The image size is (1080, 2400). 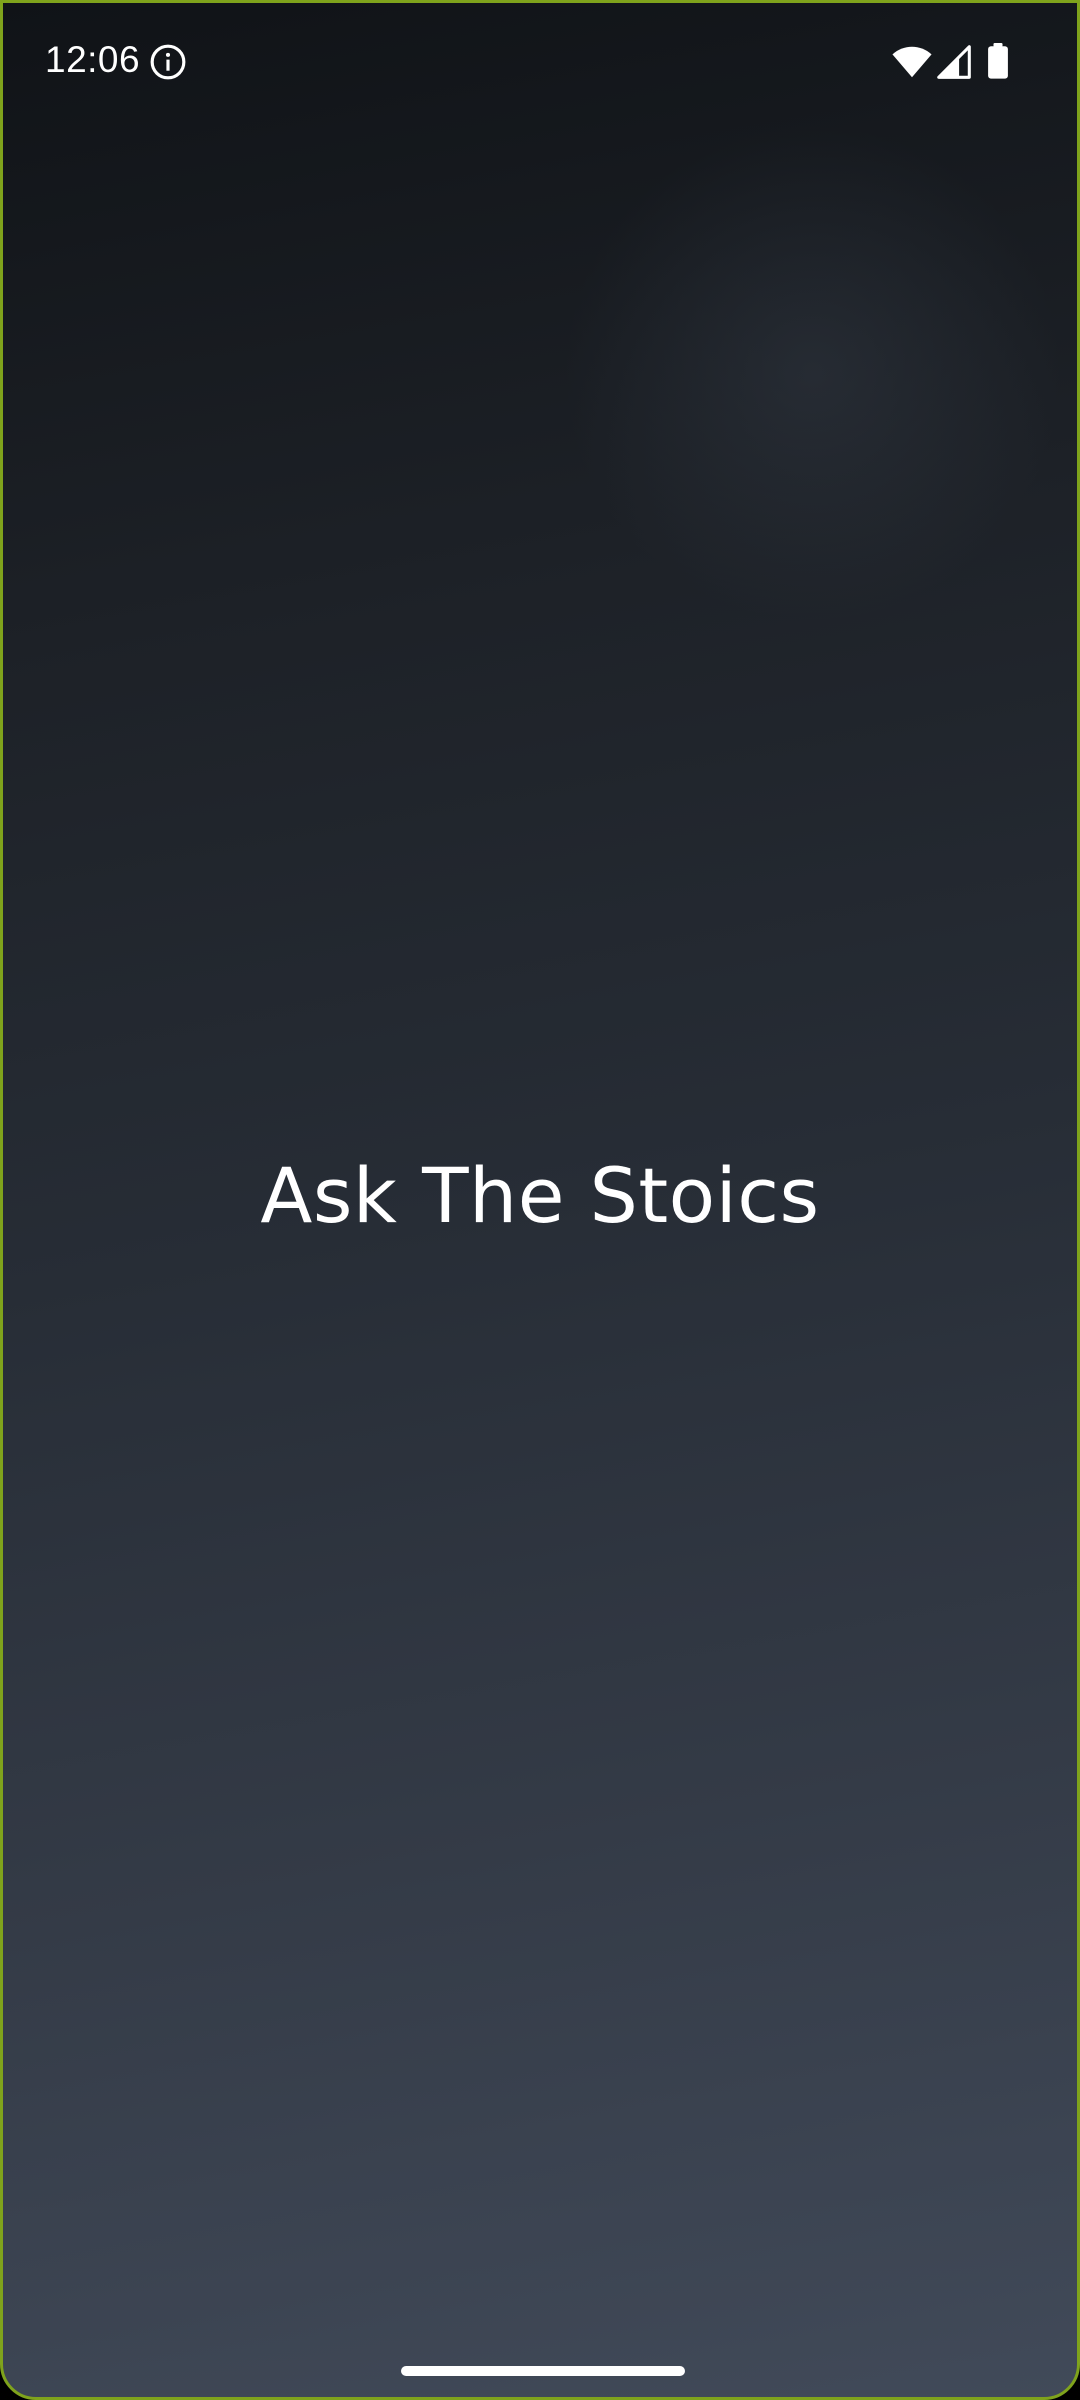 I want to click on status-bar: 12:06, so click(x=540, y=62).